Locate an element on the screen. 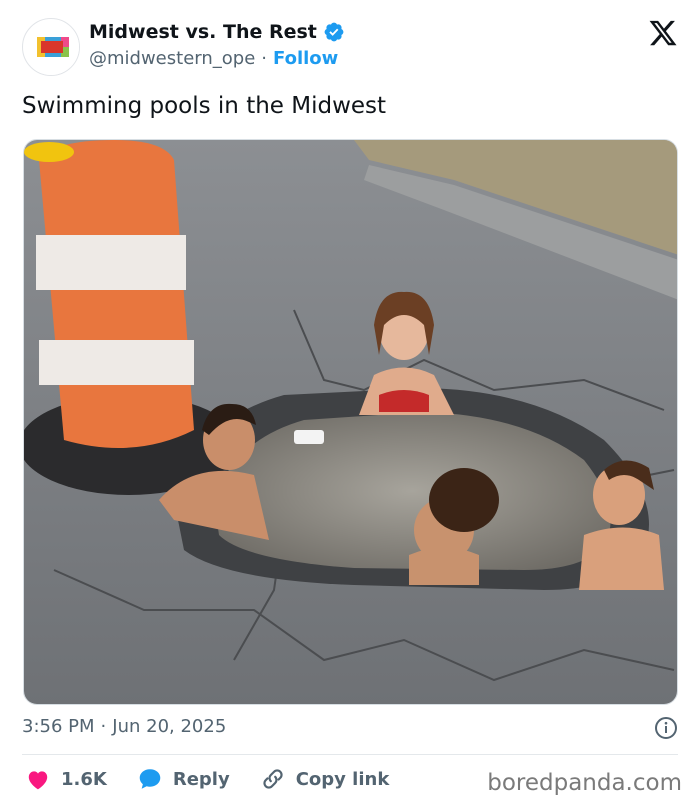 This screenshot has height=807, width=700. author-handle: @midwestern_ope is located at coordinates (172, 58).